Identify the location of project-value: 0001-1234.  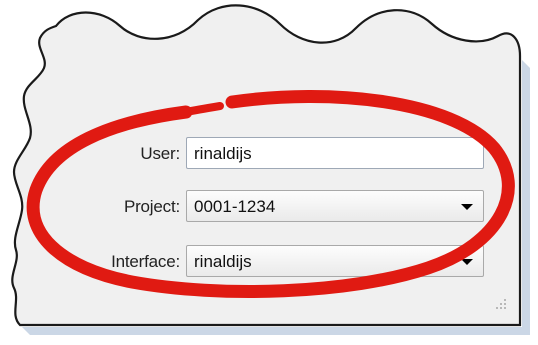
(235, 206).